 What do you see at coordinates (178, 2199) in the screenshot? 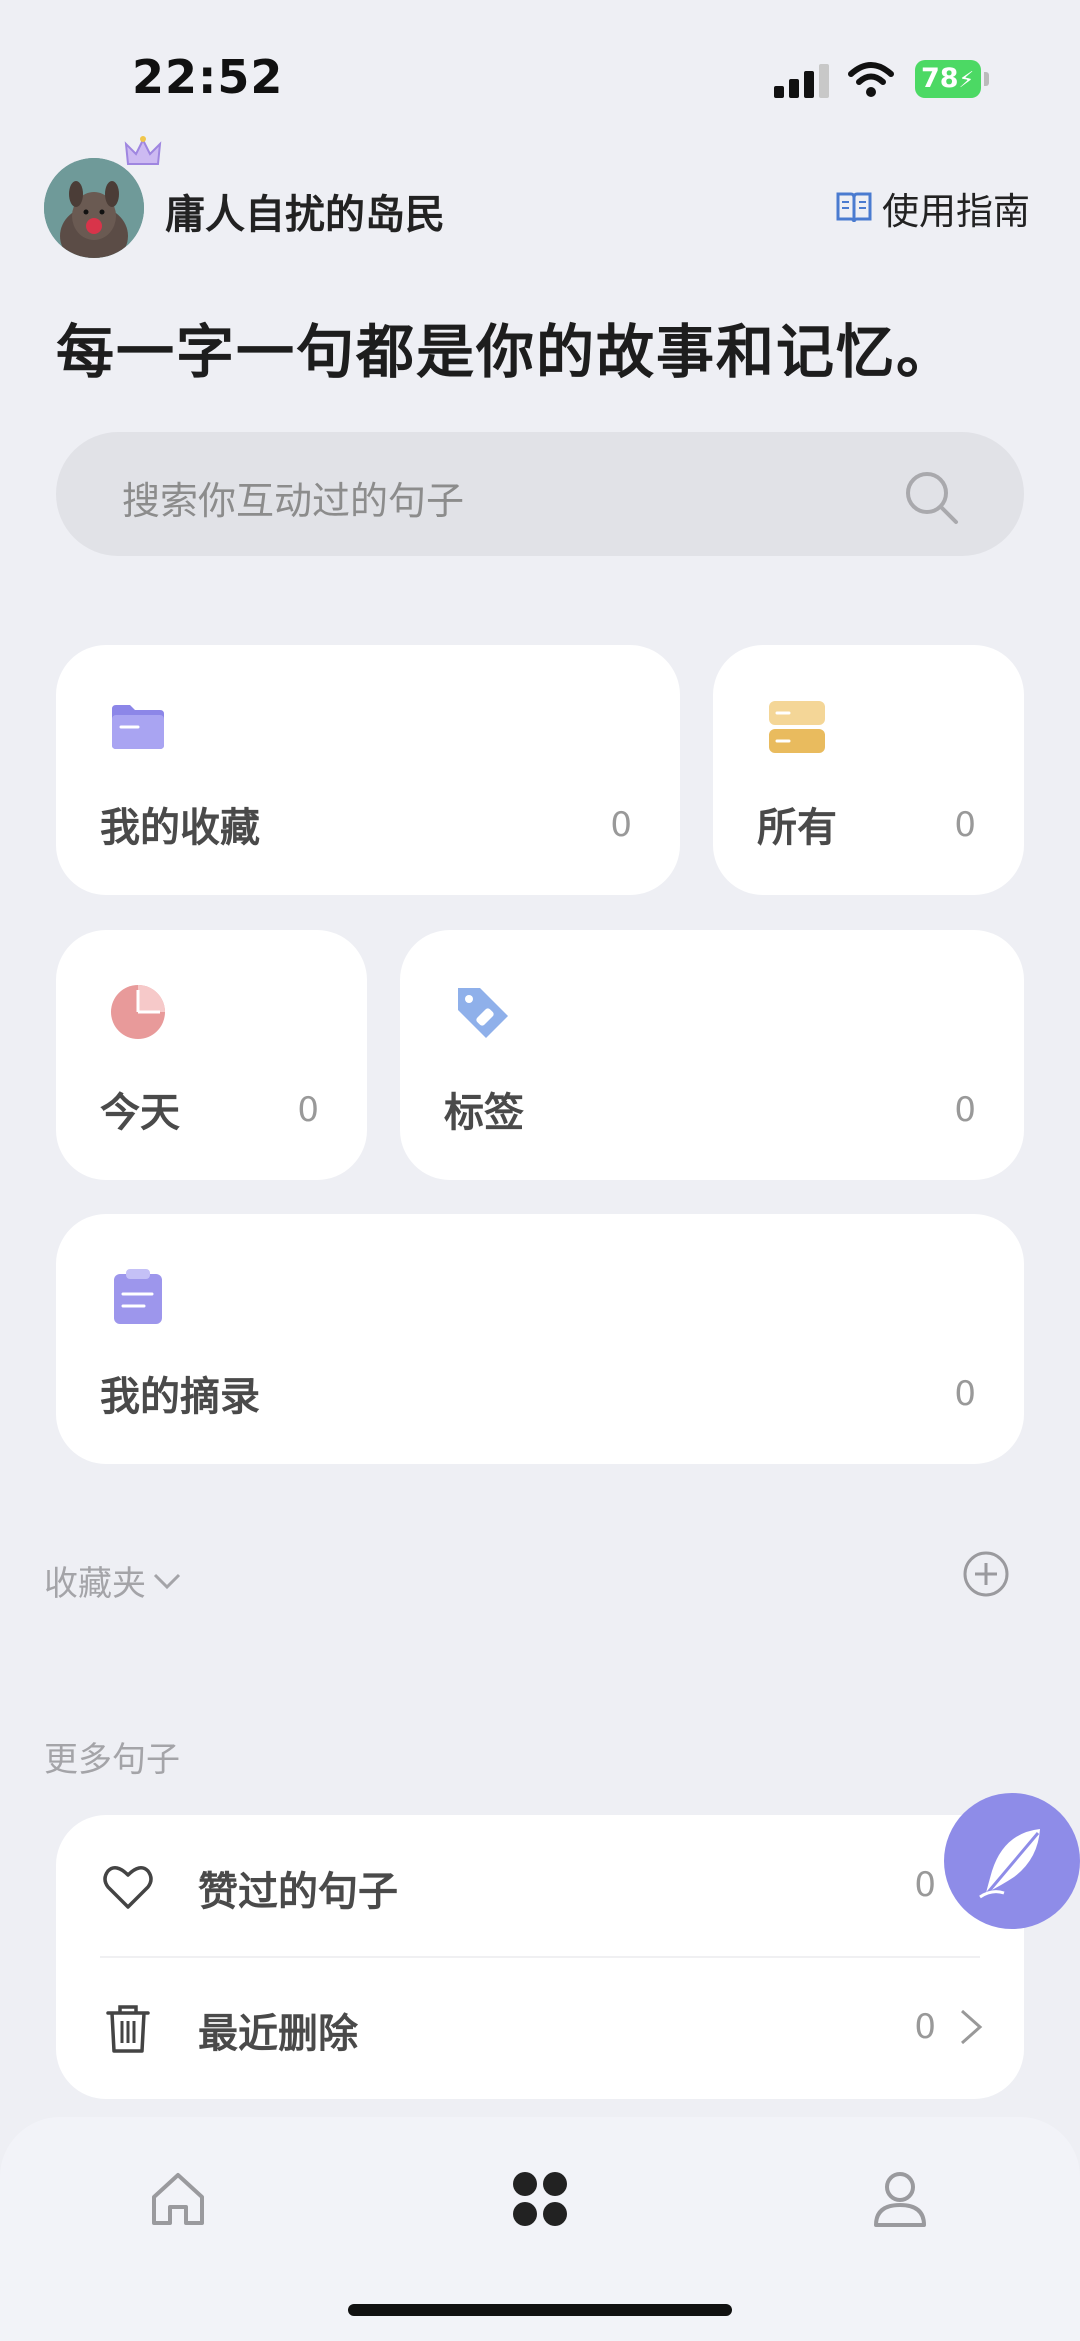
I see `home-icon` at bounding box center [178, 2199].